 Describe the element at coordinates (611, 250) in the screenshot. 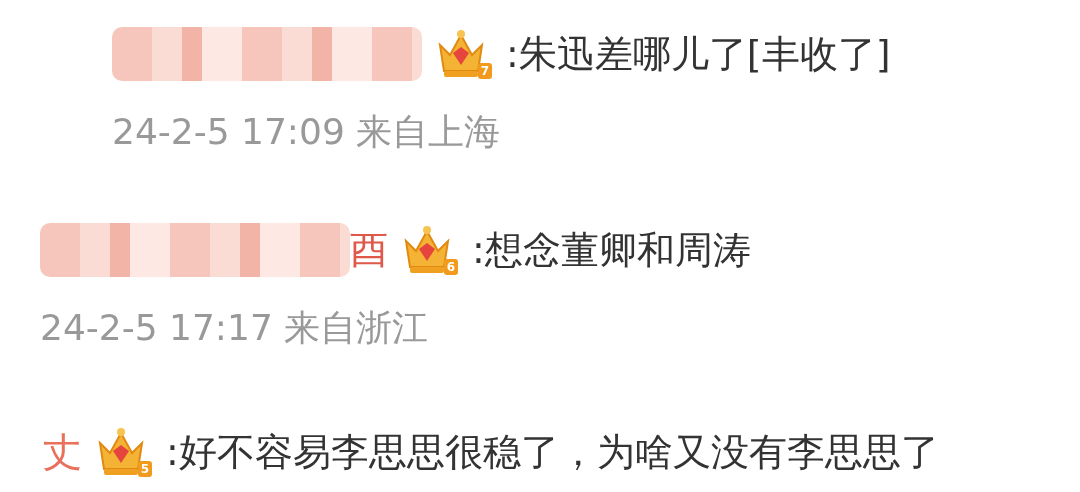

I see `comment-text: :想念董卿和周涛` at that location.